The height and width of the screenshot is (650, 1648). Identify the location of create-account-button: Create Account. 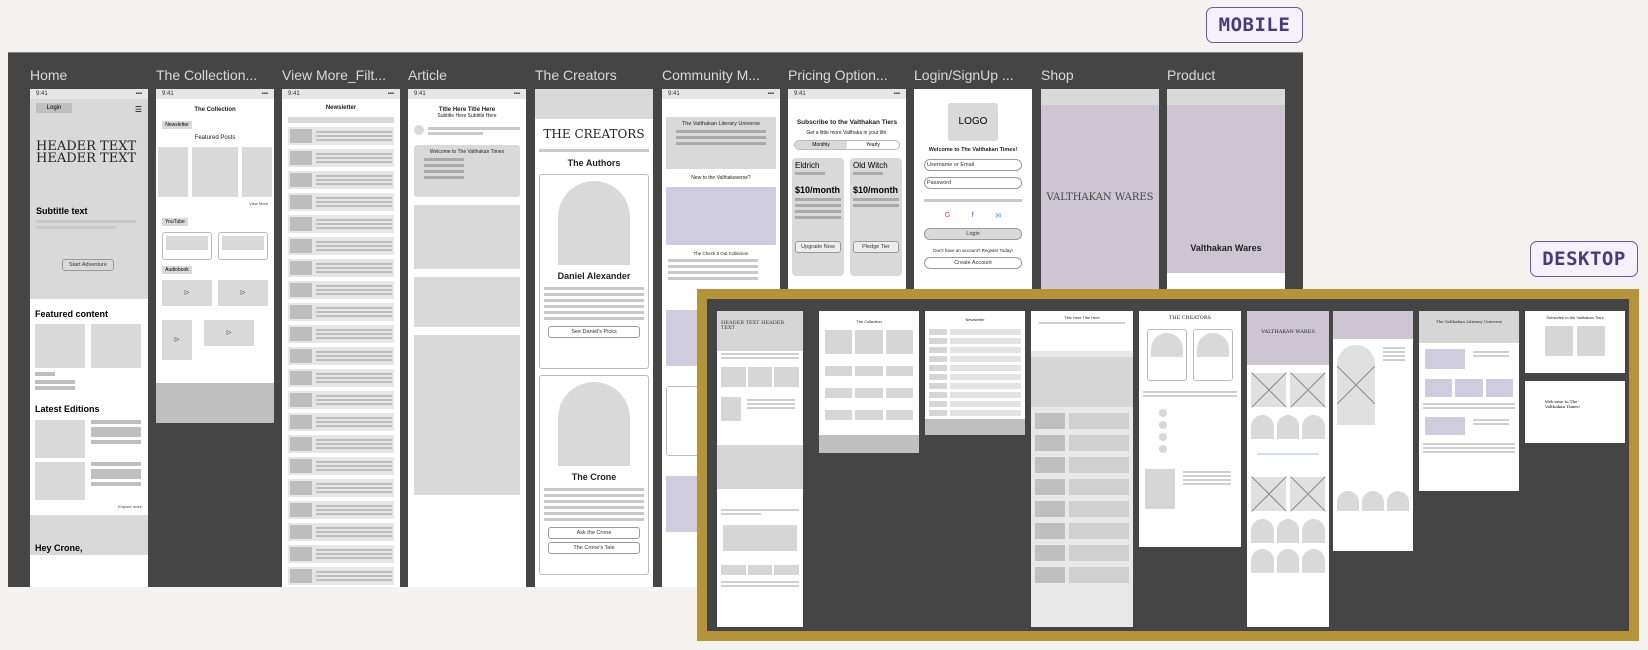
(973, 263).